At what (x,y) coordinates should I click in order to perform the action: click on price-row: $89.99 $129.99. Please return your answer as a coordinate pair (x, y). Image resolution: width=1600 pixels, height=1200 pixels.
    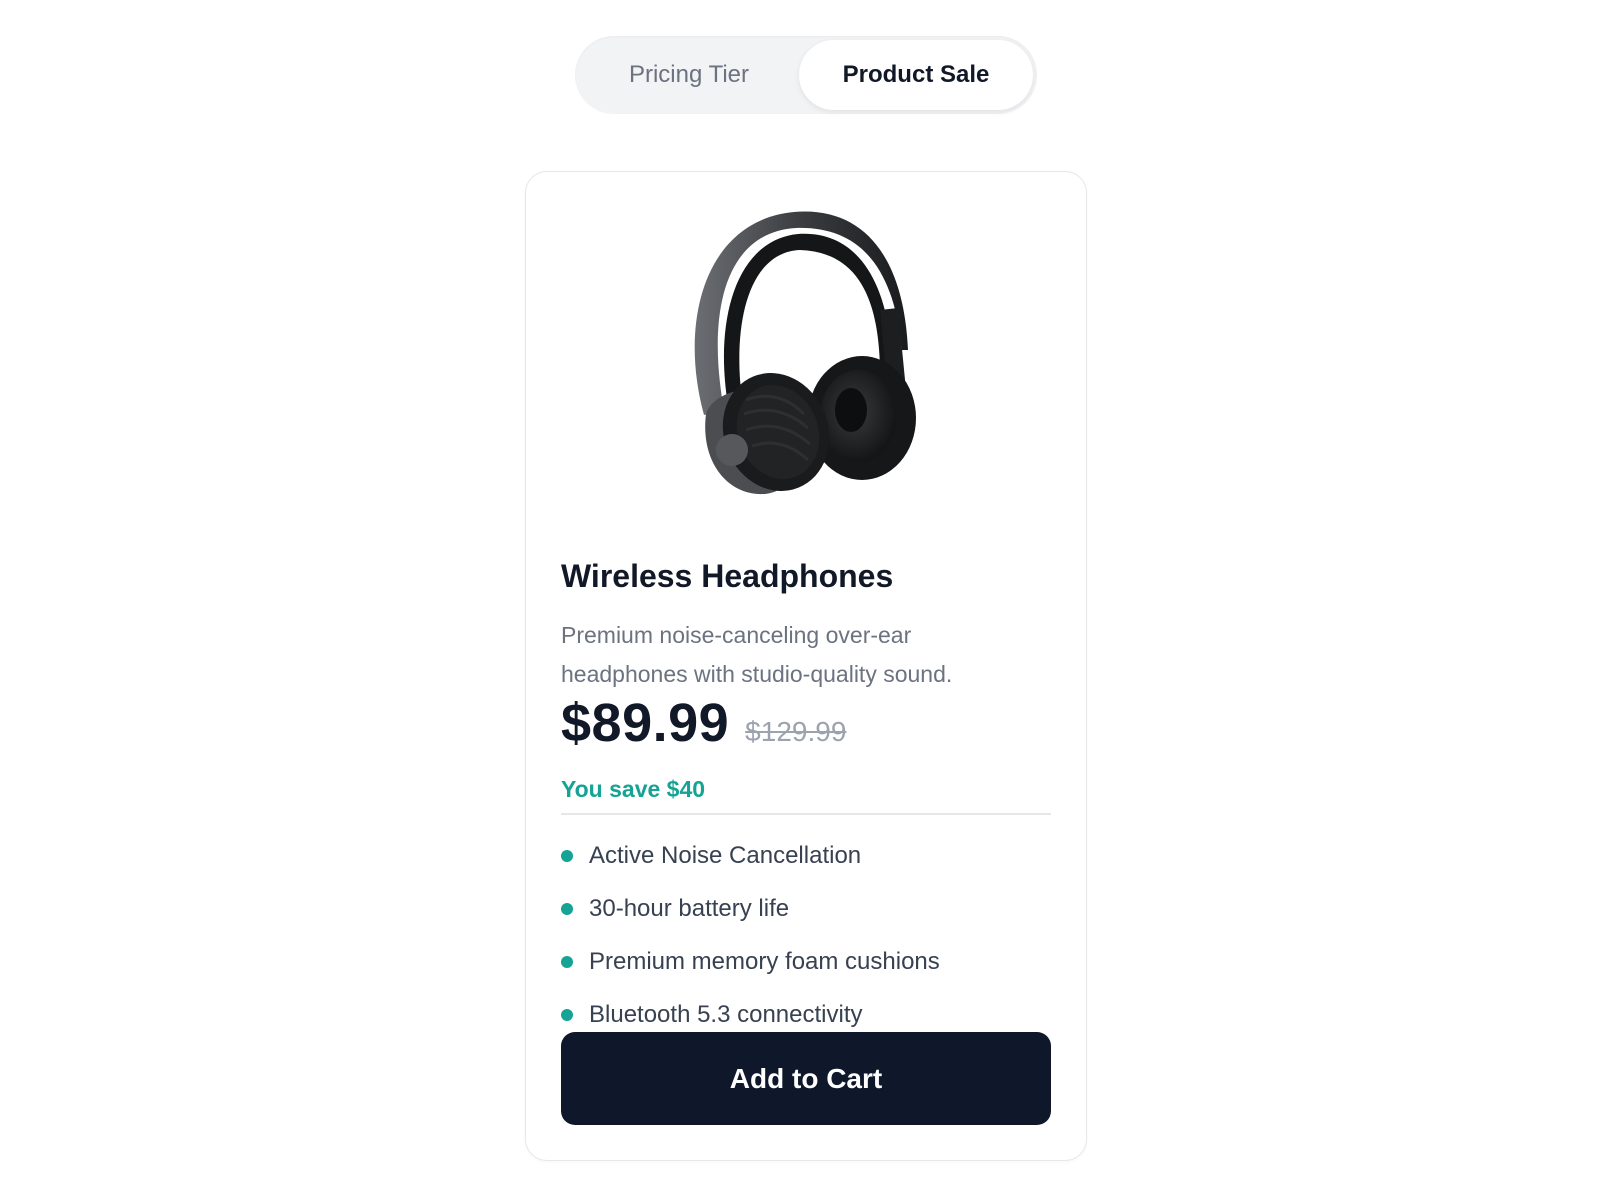
    Looking at the image, I should click on (703, 723).